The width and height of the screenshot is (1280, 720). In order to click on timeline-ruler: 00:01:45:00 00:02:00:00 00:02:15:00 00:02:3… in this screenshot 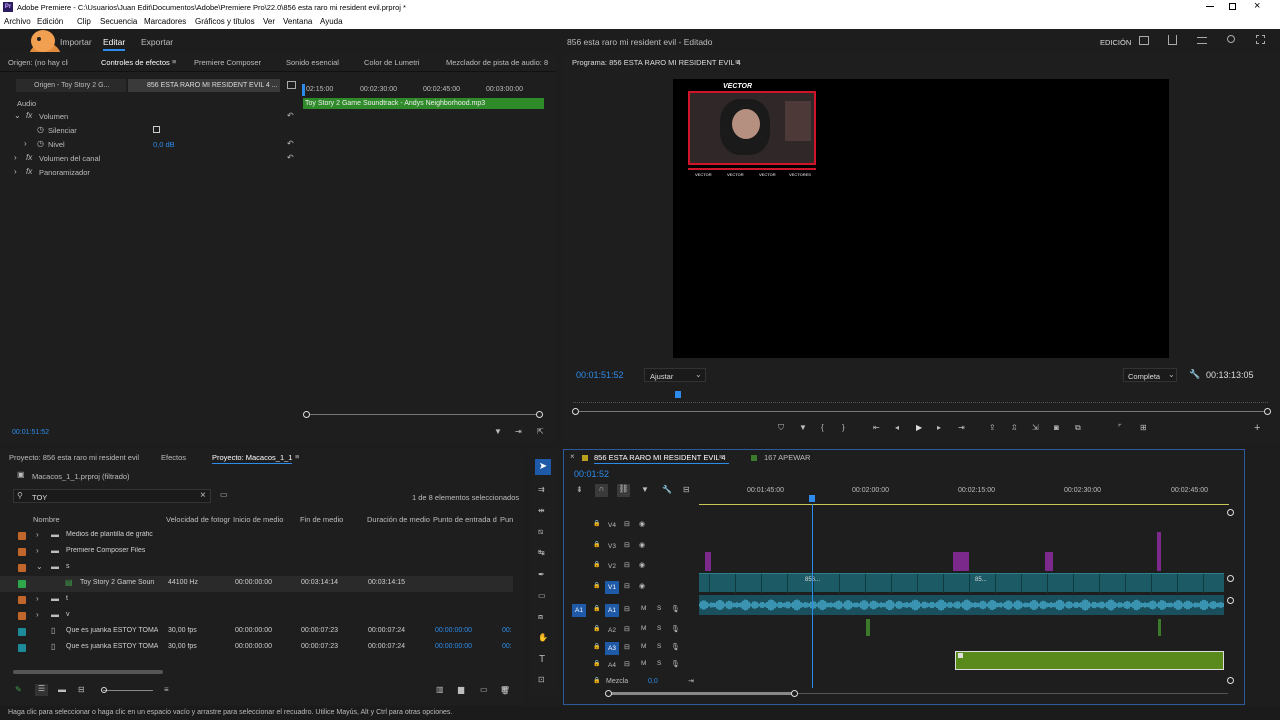, I will do `click(964, 495)`.